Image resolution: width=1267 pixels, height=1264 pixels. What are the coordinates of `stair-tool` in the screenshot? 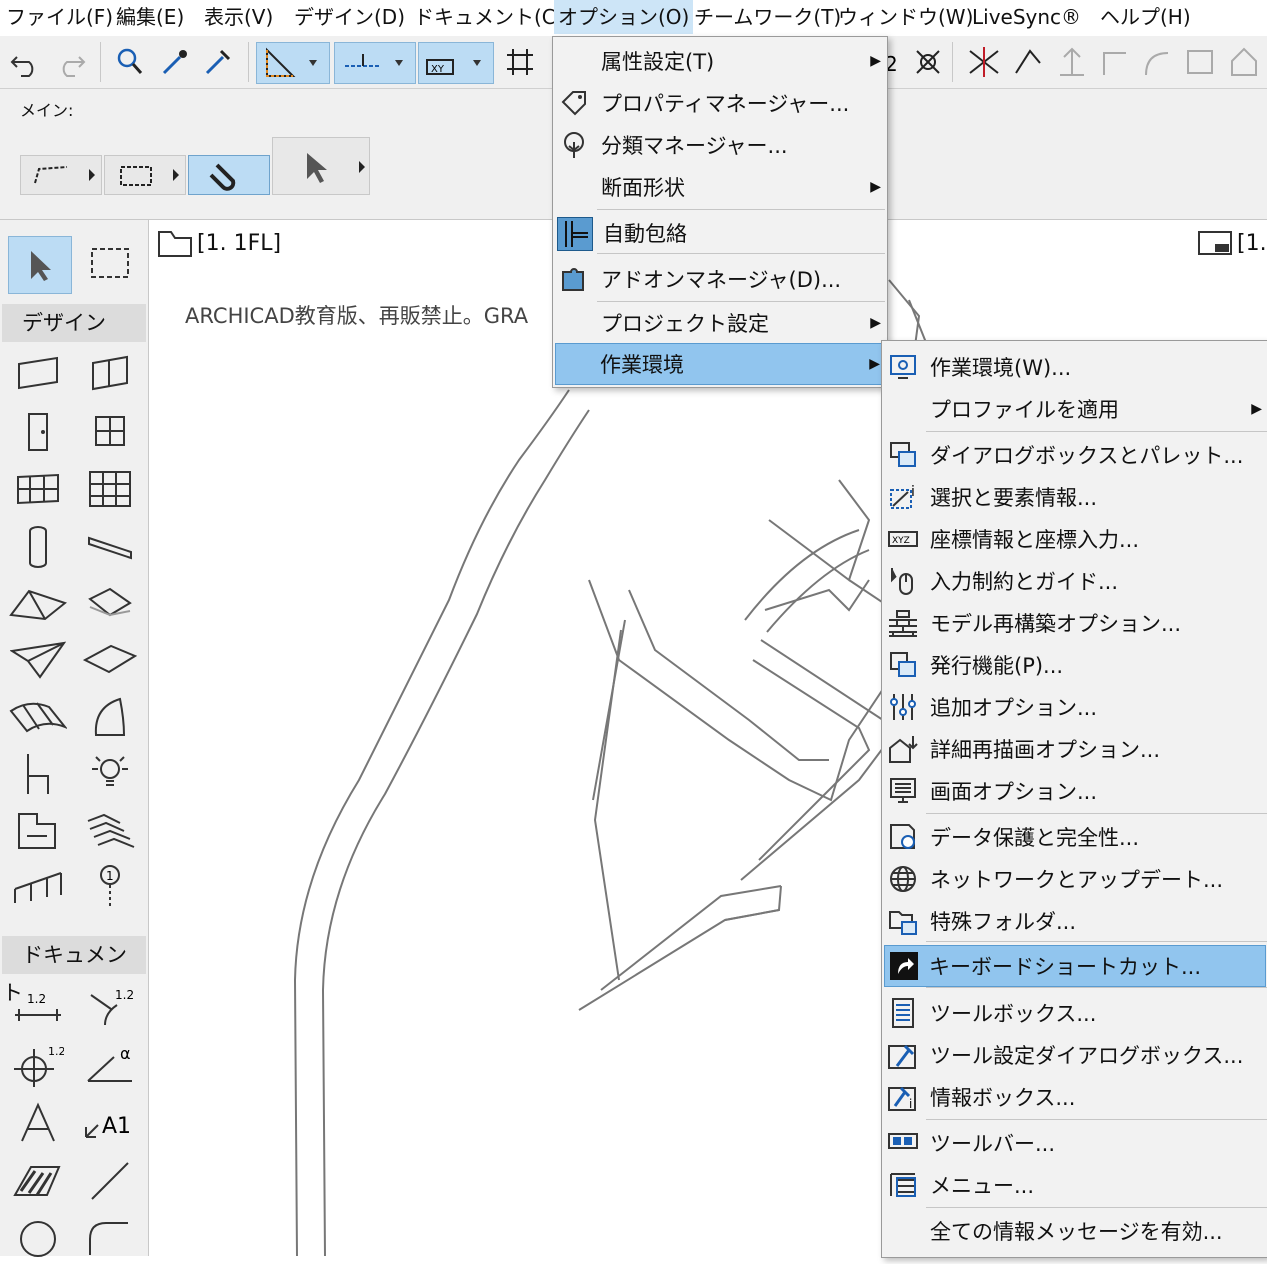 It's located at (38, 831).